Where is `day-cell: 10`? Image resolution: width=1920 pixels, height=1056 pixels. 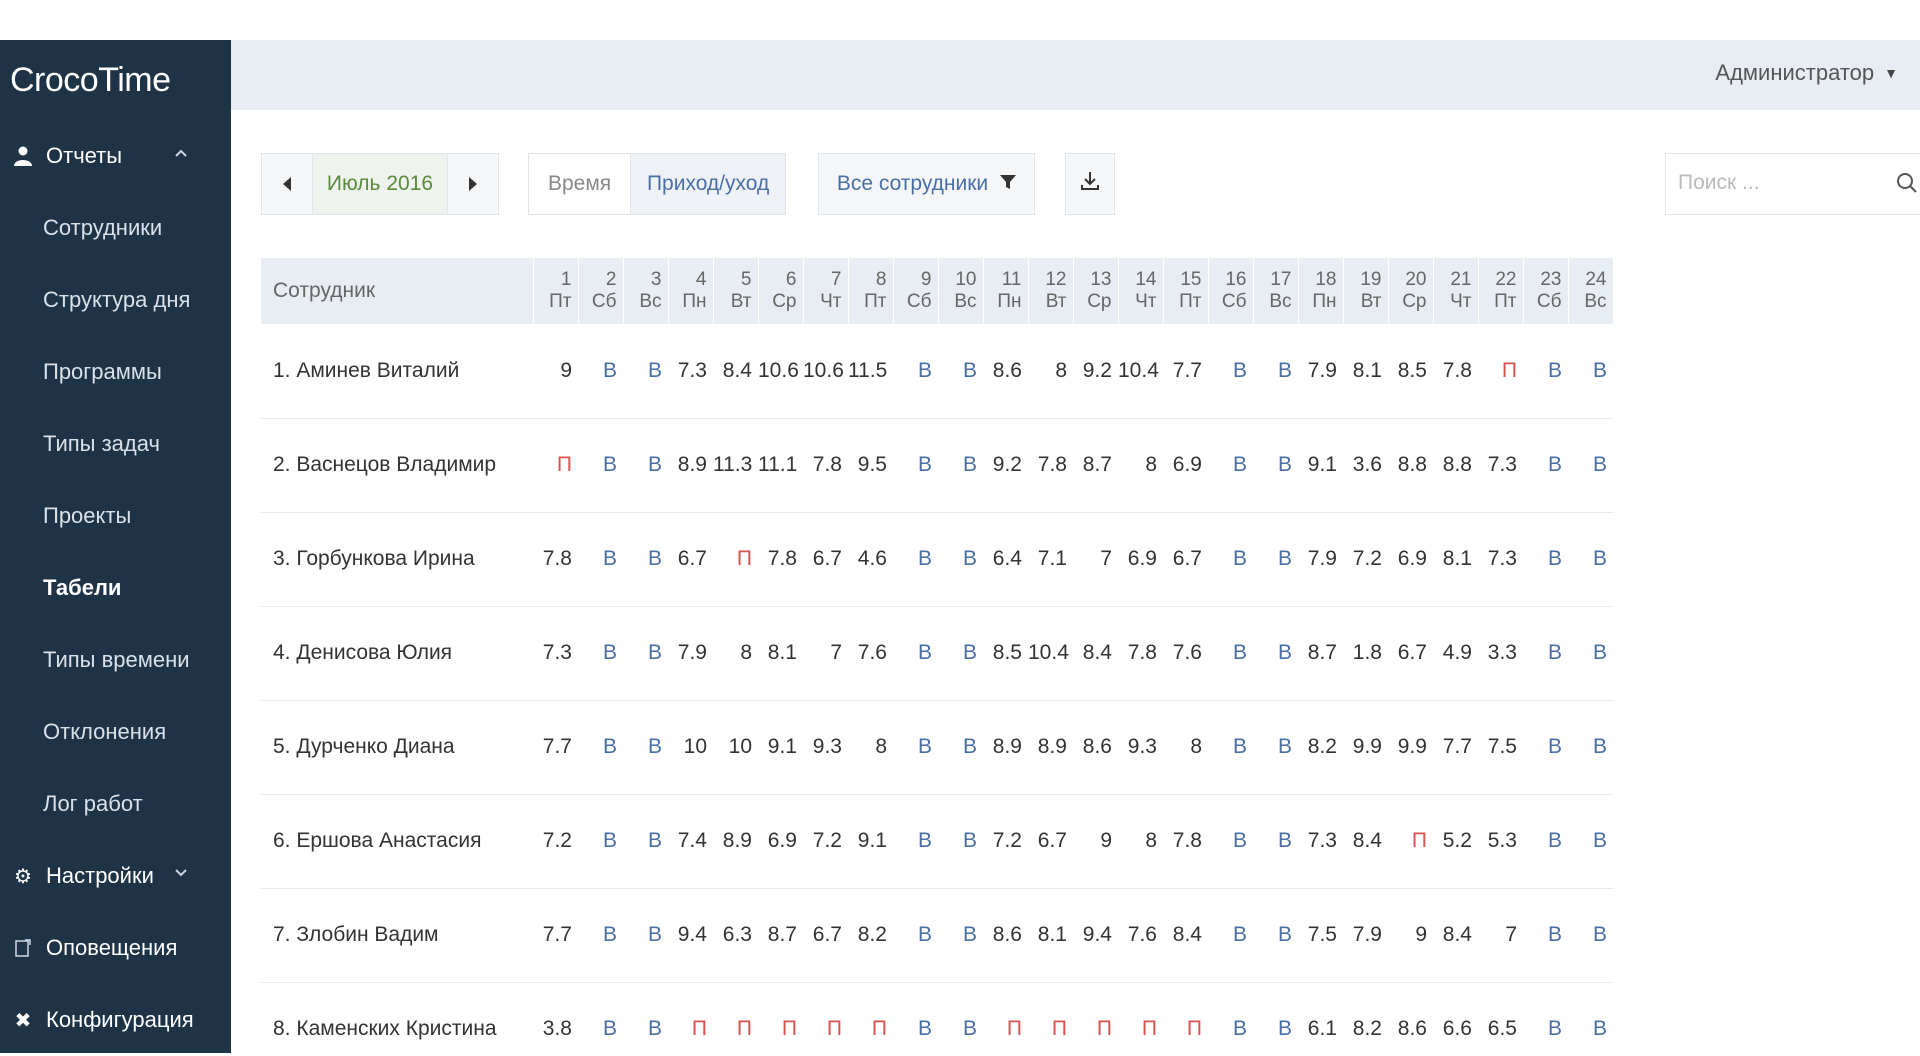 day-cell: 10 is located at coordinates (690, 747).